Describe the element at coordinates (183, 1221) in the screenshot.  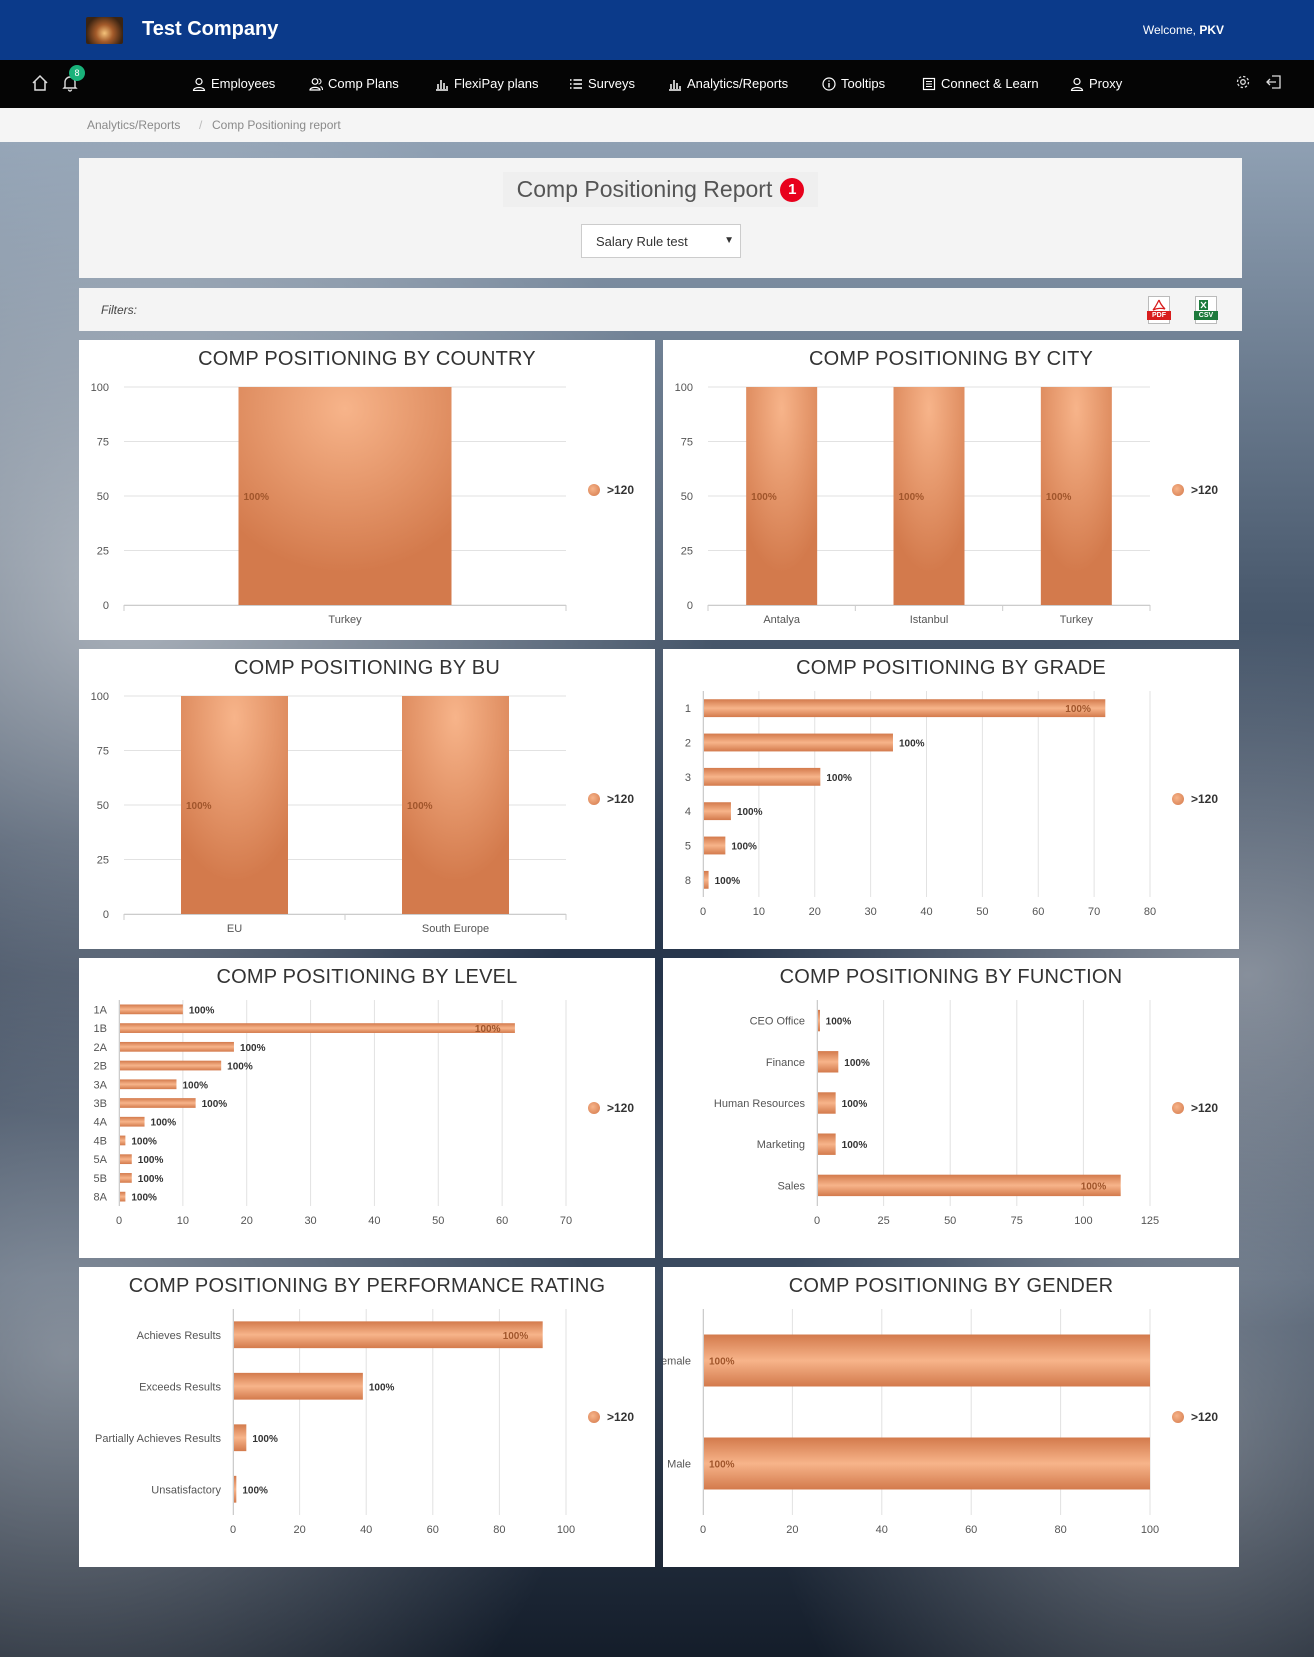
I see `x-tick-label: 10` at that location.